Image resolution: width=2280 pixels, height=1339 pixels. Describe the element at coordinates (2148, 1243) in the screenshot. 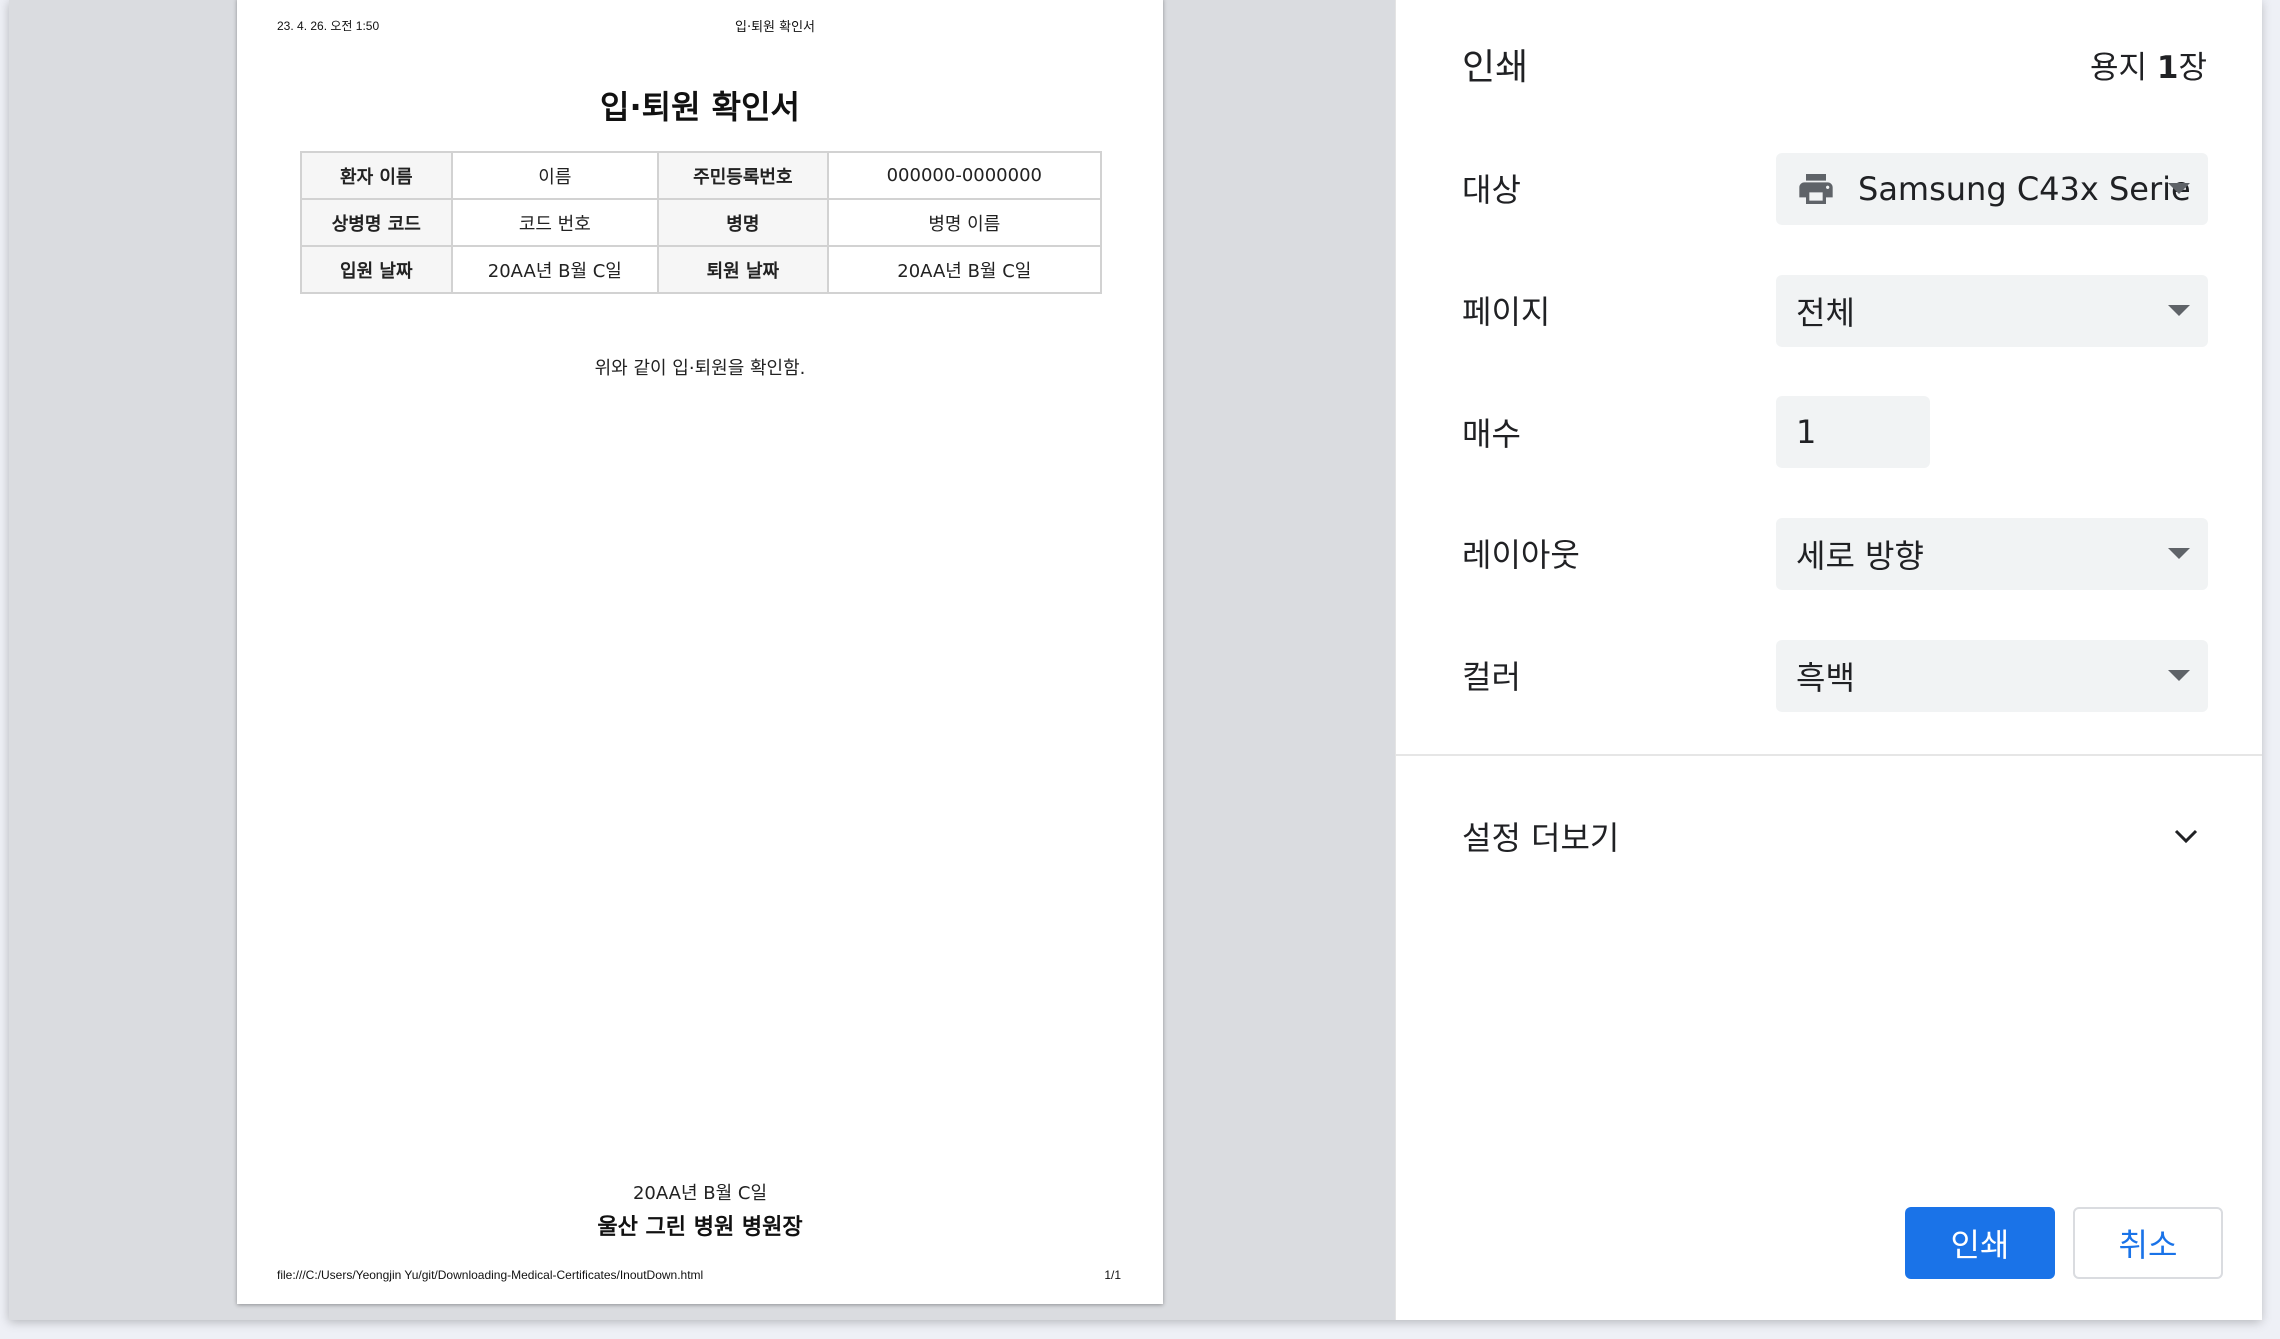

I see `cancel-button: 취소` at that location.